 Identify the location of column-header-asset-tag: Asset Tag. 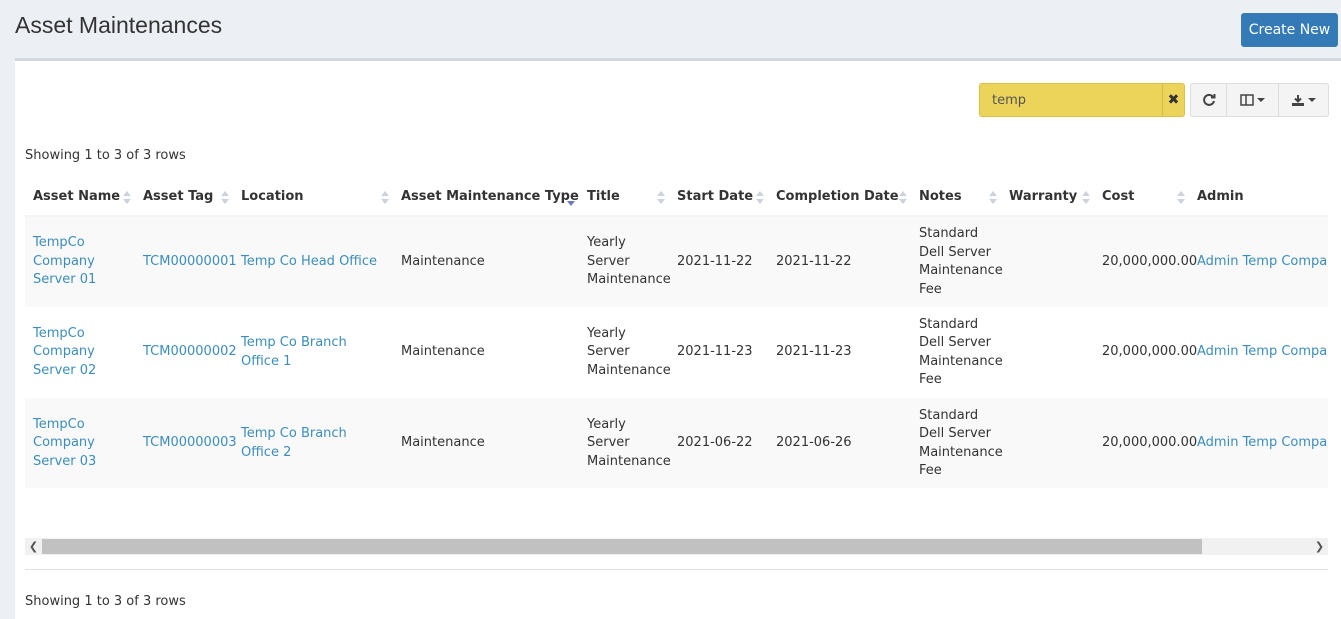
(184, 197).